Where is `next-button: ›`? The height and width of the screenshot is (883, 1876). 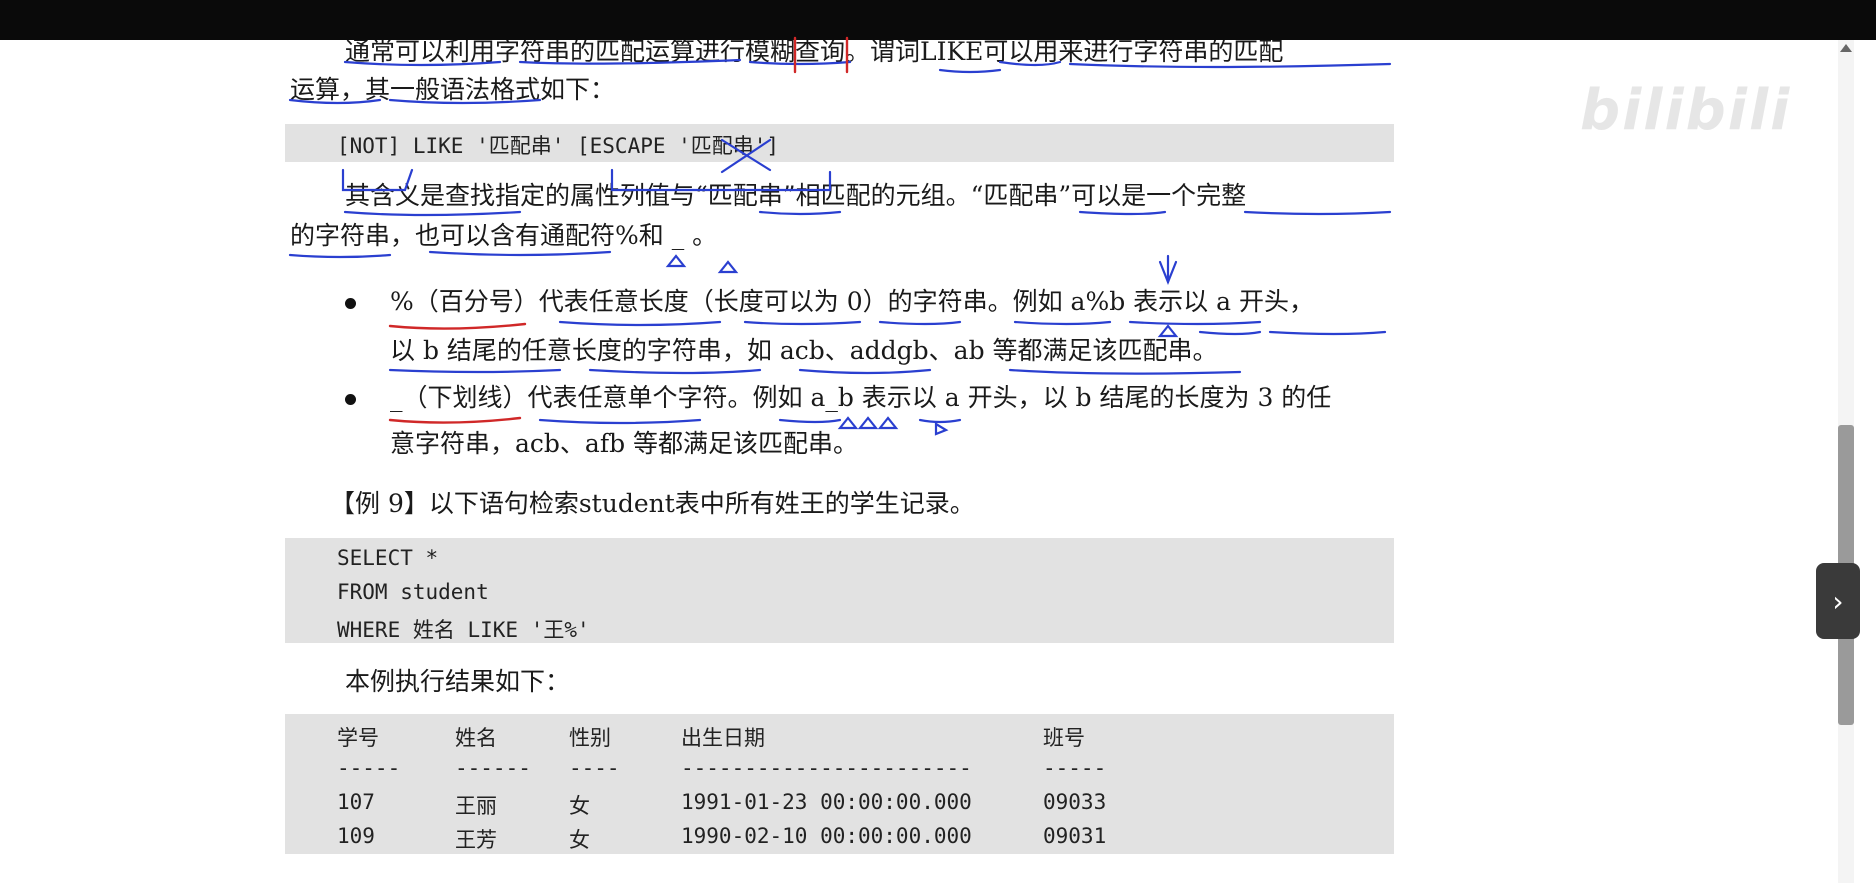
next-button: › is located at coordinates (1838, 601).